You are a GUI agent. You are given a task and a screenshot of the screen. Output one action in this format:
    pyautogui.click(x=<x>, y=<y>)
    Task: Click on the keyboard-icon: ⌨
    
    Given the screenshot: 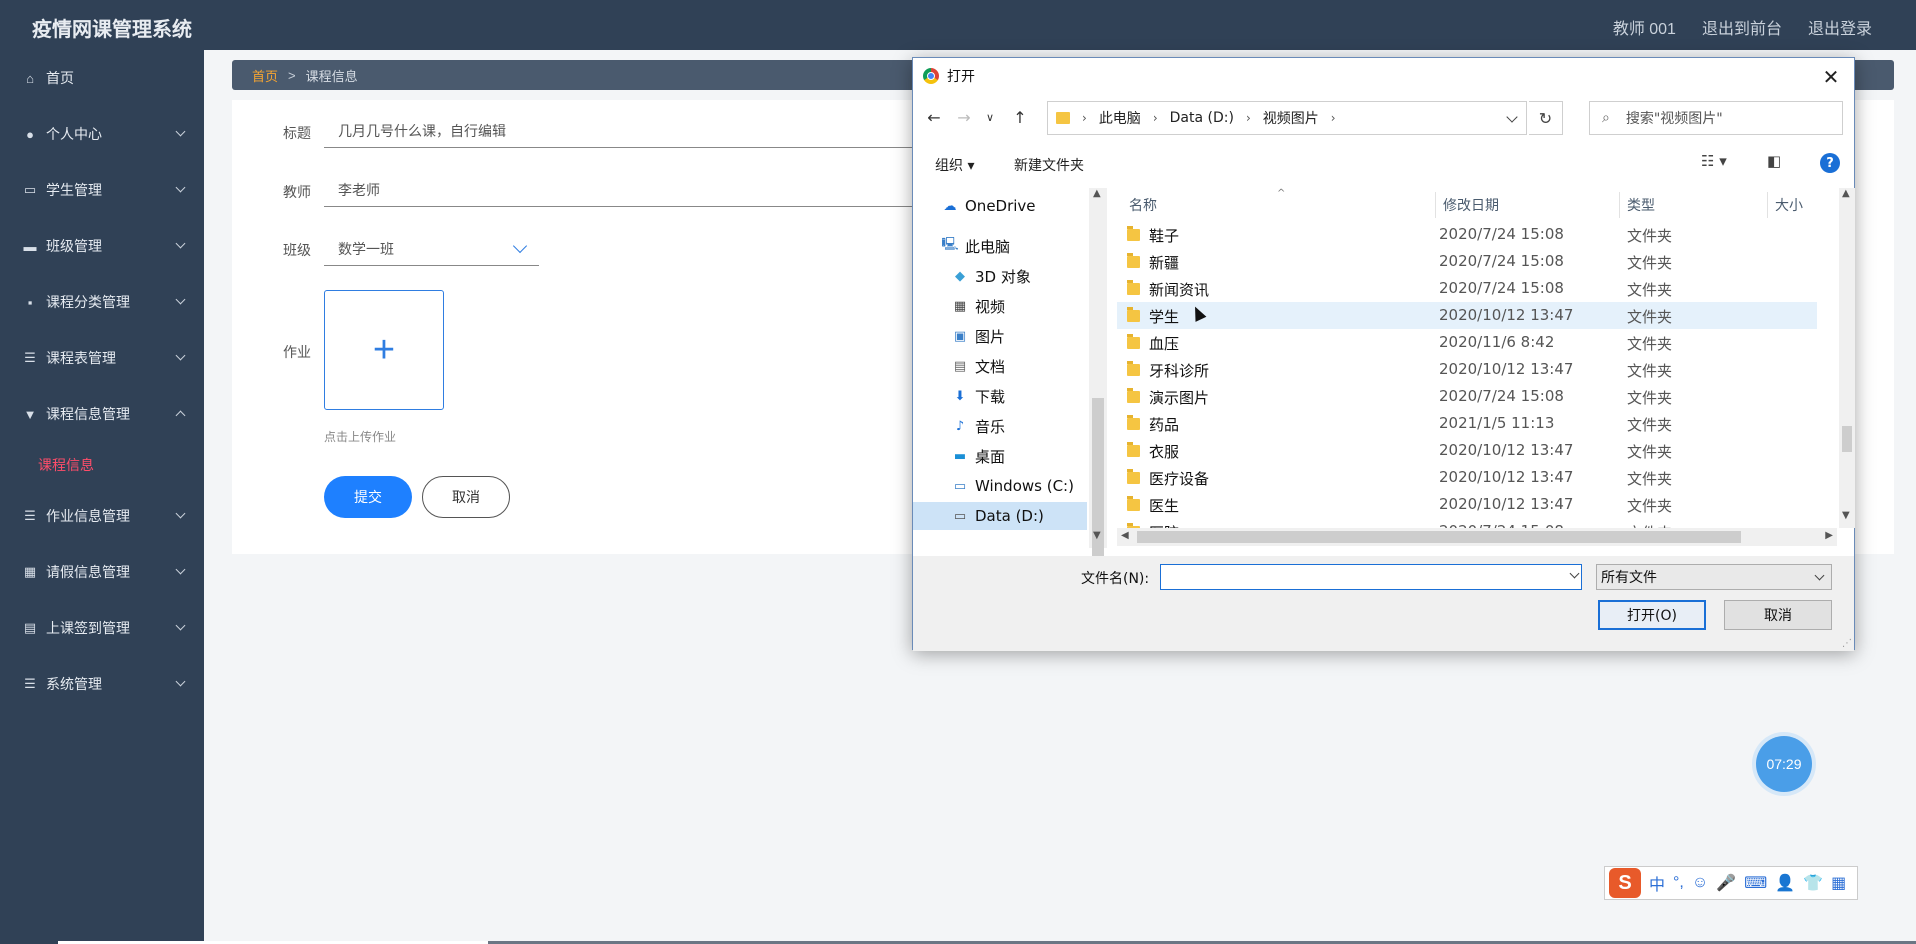 What is the action you would take?
    pyautogui.click(x=1755, y=883)
    